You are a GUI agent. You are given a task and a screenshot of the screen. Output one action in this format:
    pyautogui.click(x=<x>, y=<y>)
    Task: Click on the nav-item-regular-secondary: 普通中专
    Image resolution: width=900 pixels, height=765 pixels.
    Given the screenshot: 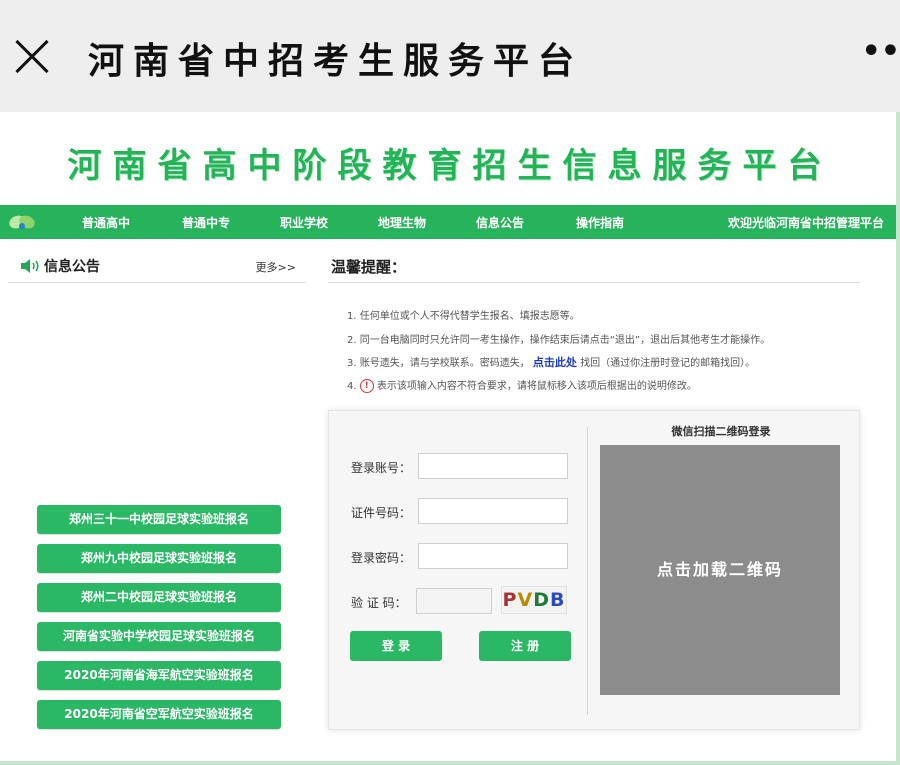 What is the action you would take?
    pyautogui.click(x=206, y=222)
    